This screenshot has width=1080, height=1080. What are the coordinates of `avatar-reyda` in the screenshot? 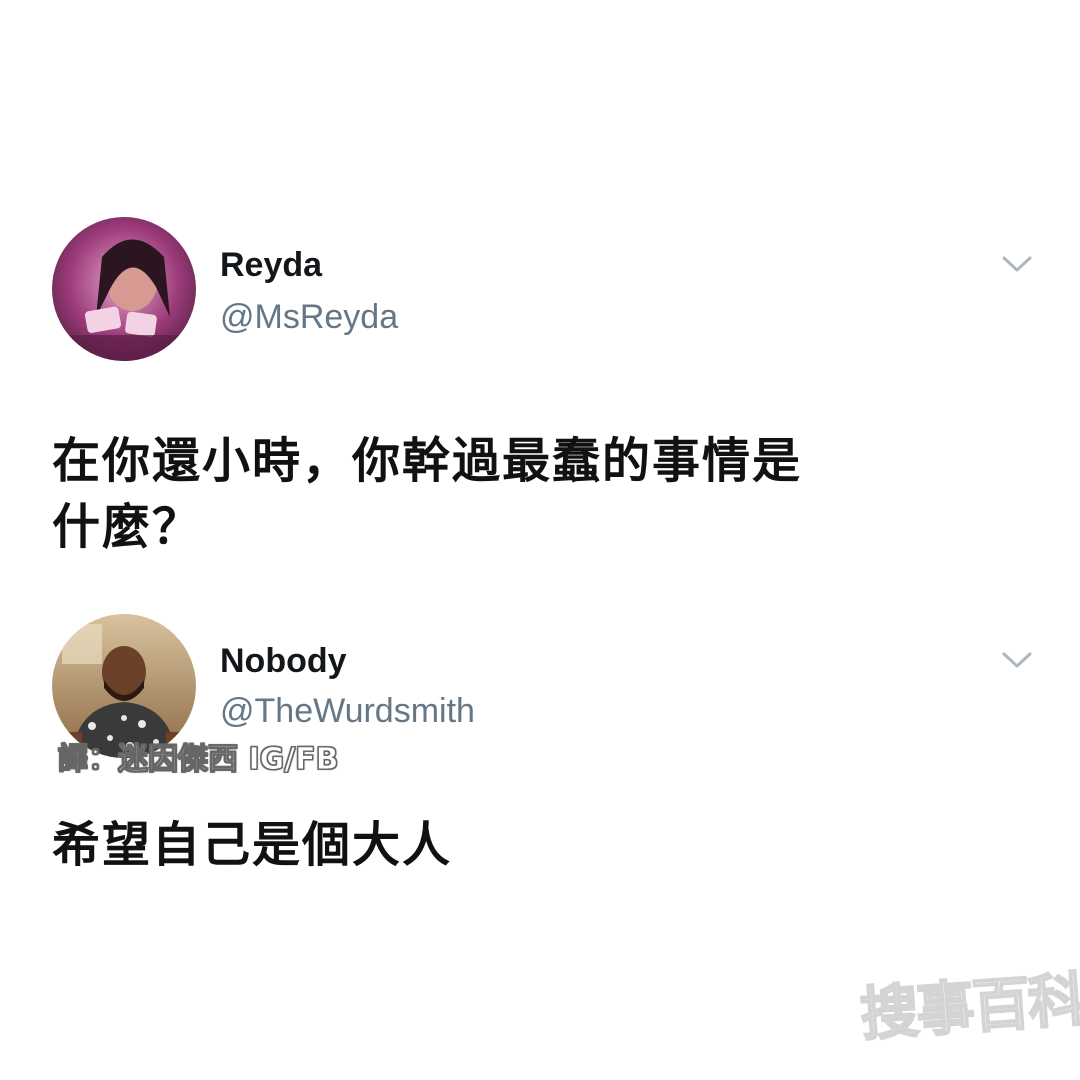 It's located at (124, 289).